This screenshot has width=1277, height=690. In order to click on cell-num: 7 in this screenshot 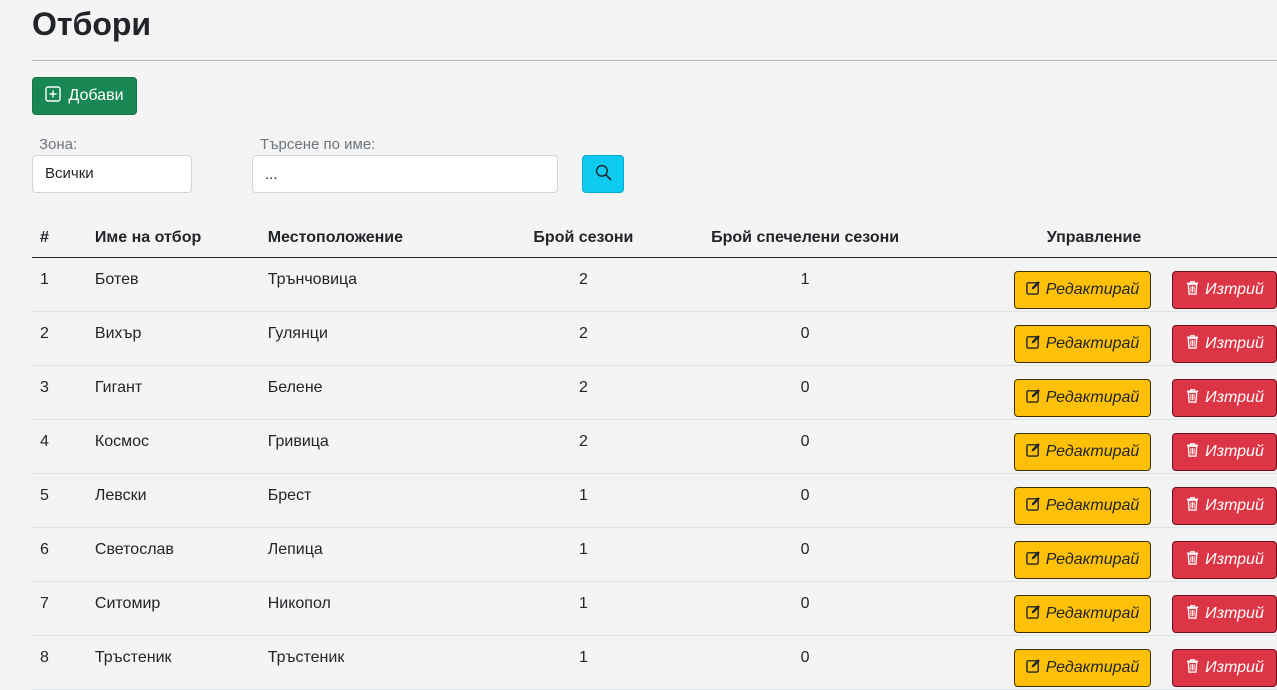, I will do `click(63, 608)`.